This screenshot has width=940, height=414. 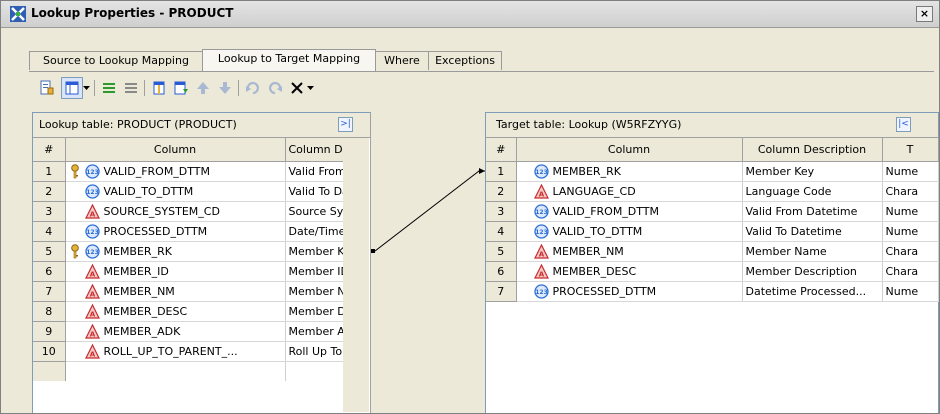 What do you see at coordinates (903, 124) in the screenshot?
I see `collapse-panel-icon: |<` at bounding box center [903, 124].